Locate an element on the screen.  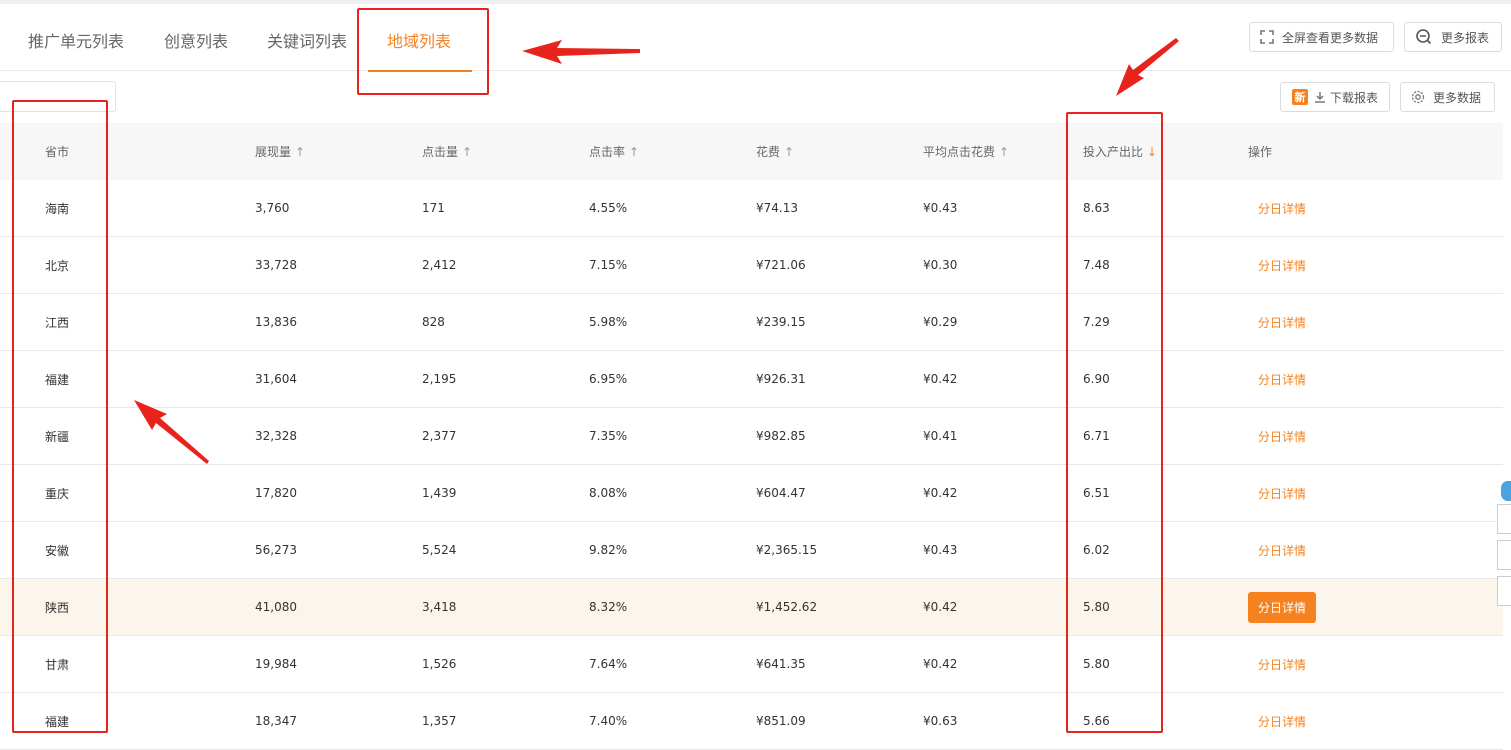
table-row: 福建 18,347 1,357 7.40% ¥851.09 ¥0.63 5.66 分日详情 is located at coordinates (751, 721).